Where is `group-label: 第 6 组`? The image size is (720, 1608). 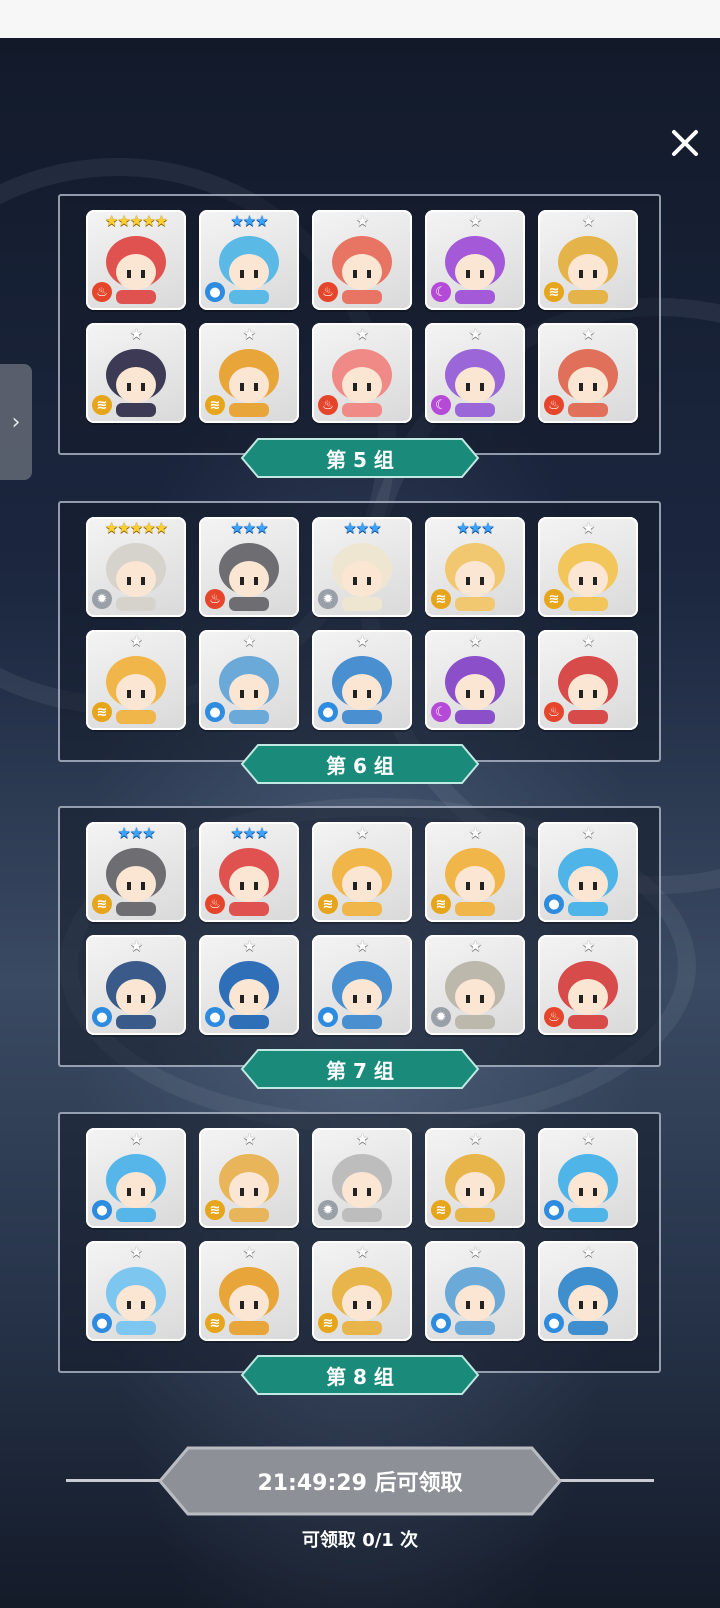 group-label: 第 6 组 is located at coordinates (360, 764).